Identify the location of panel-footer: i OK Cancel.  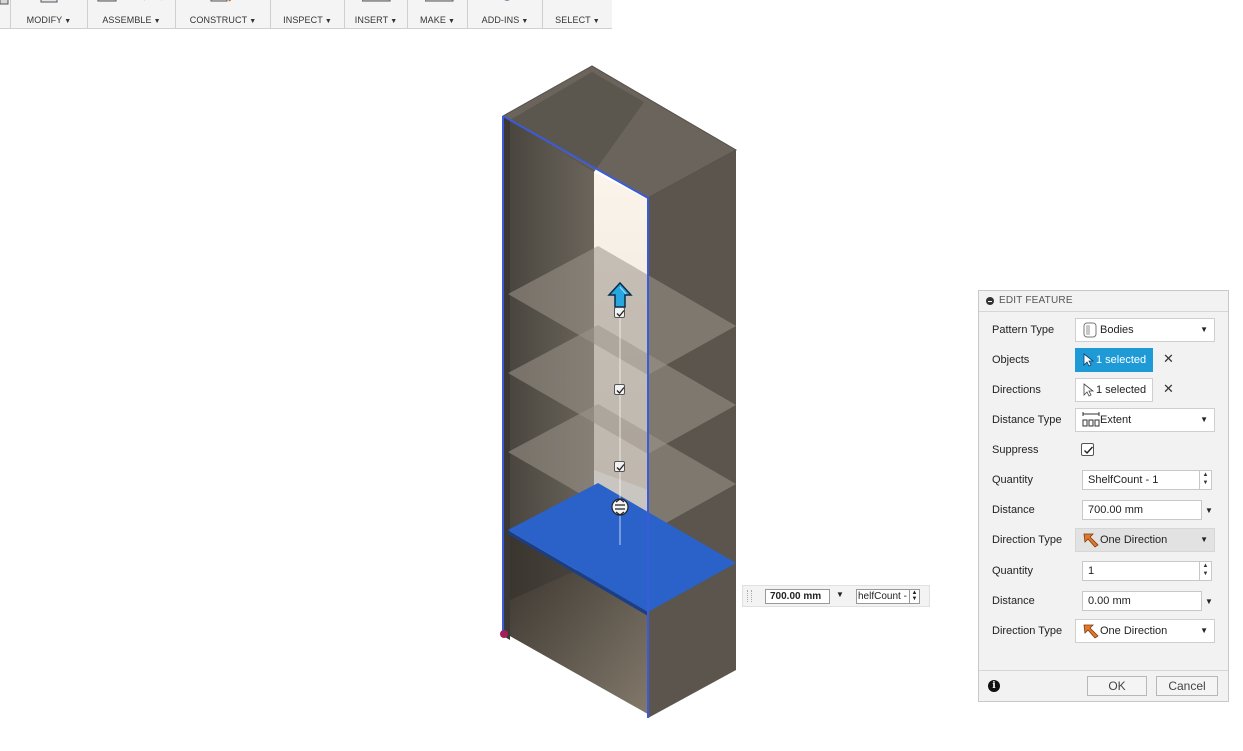
(1103, 685).